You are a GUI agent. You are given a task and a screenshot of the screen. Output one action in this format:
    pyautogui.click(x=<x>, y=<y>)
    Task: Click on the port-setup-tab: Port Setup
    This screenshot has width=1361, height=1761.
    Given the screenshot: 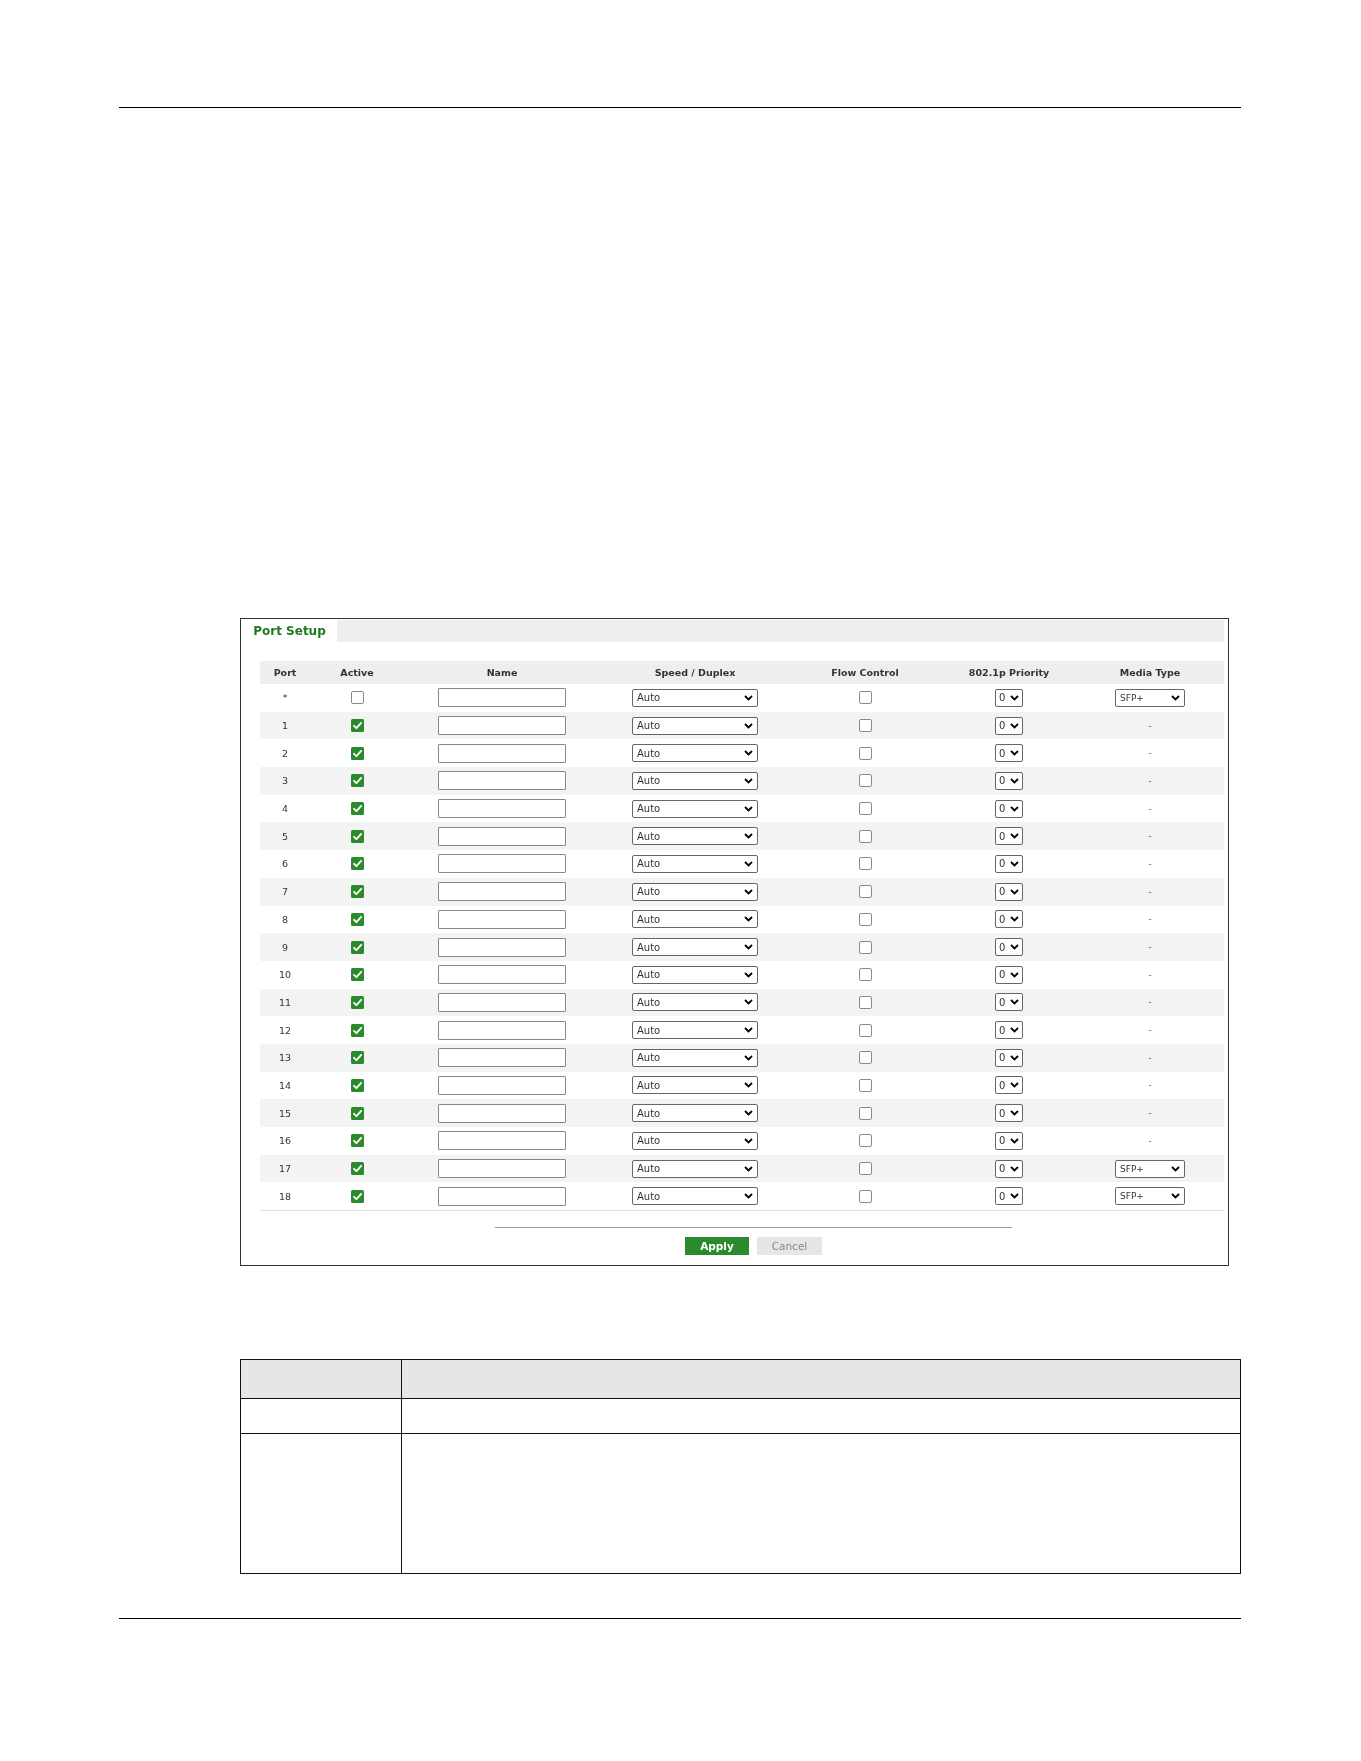 What is the action you would take?
    pyautogui.click(x=289, y=631)
    